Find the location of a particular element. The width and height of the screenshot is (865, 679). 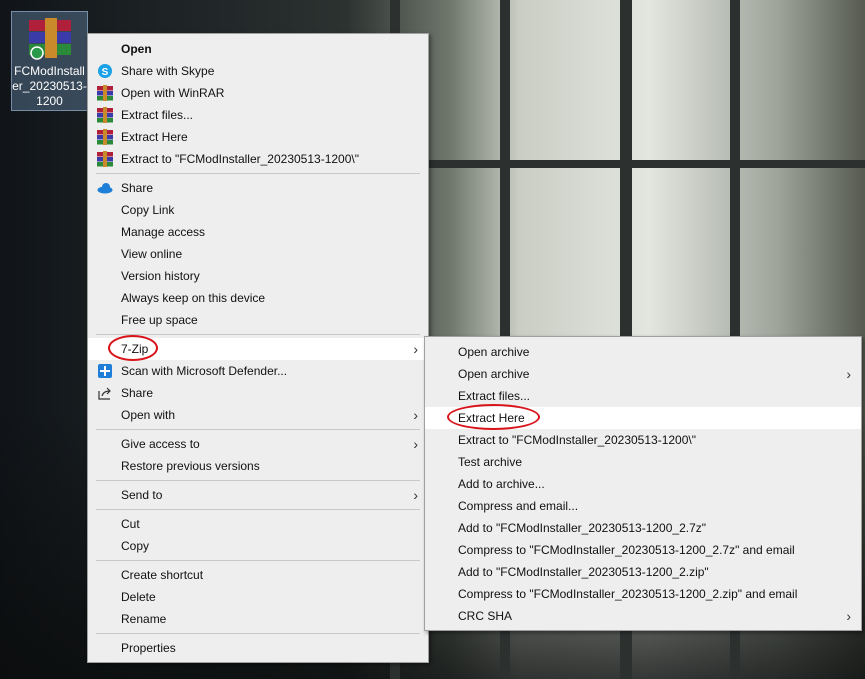

menu-item-free-up-space: Free up space is located at coordinates (258, 320).